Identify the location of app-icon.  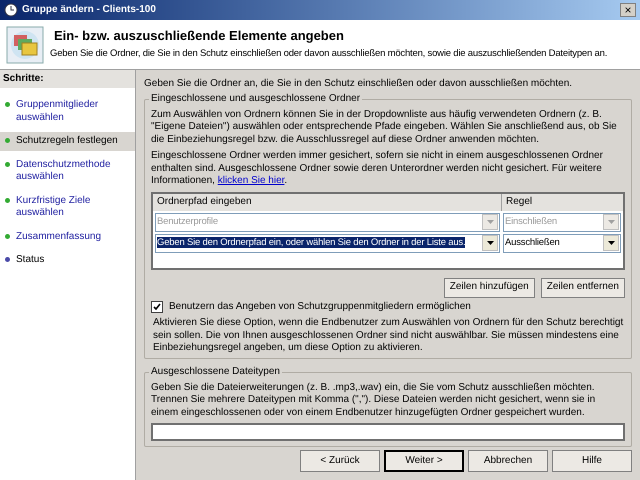
(11, 10).